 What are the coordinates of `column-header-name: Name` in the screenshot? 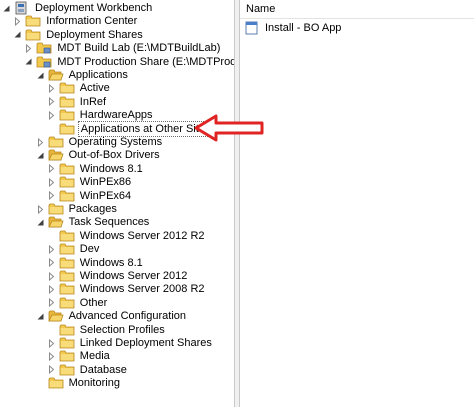 It's located at (357, 9).